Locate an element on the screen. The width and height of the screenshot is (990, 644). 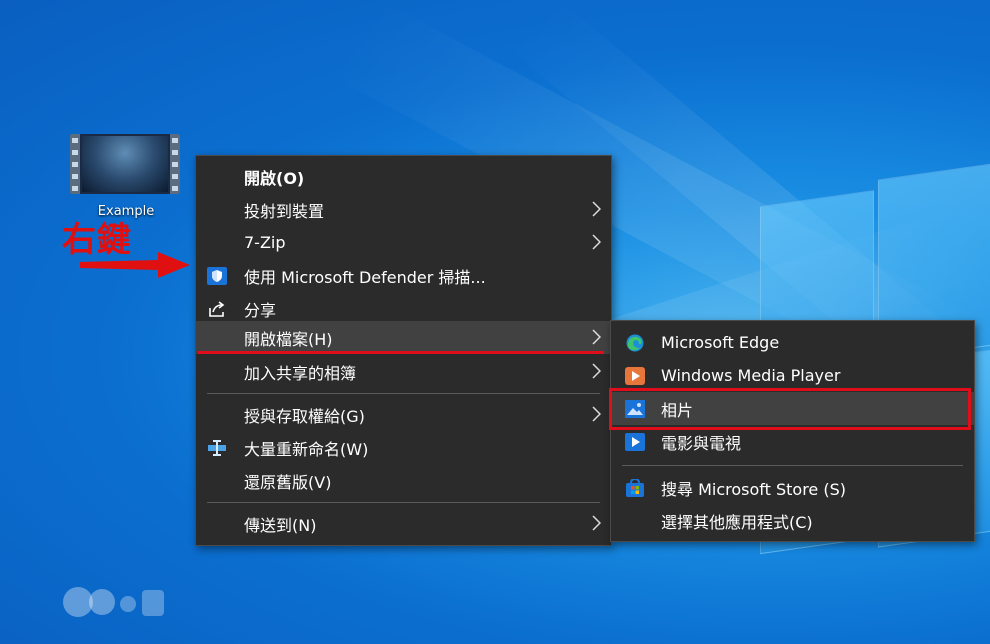
desktop-file-icon: Example is located at coordinates (126, 176).